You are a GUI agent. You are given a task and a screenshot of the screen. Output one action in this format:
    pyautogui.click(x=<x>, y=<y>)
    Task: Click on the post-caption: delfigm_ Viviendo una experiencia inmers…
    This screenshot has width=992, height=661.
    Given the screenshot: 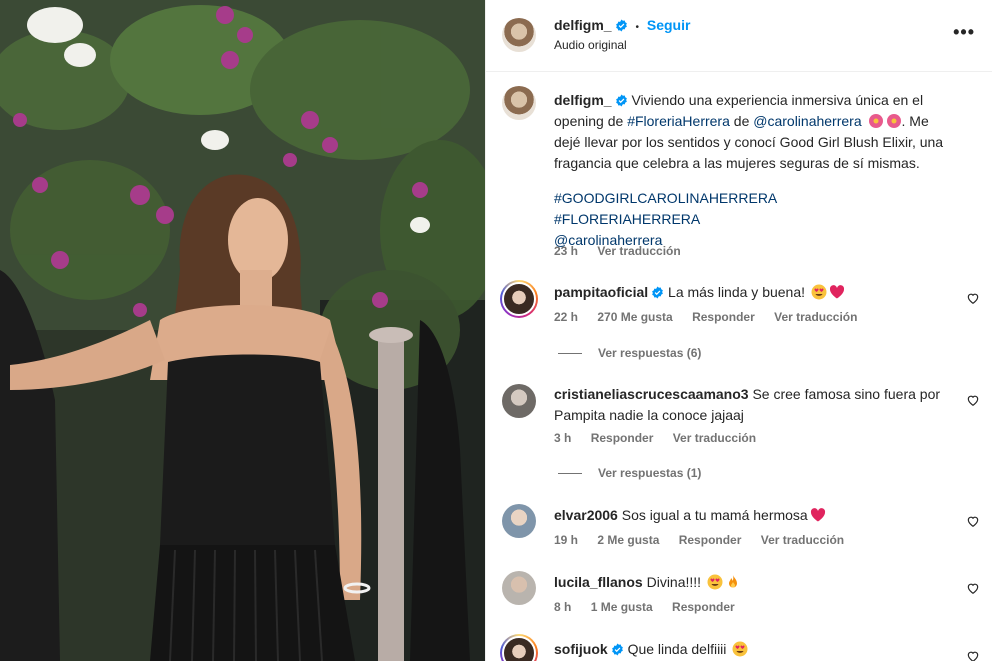 What is the action you would take?
    pyautogui.click(x=754, y=170)
    